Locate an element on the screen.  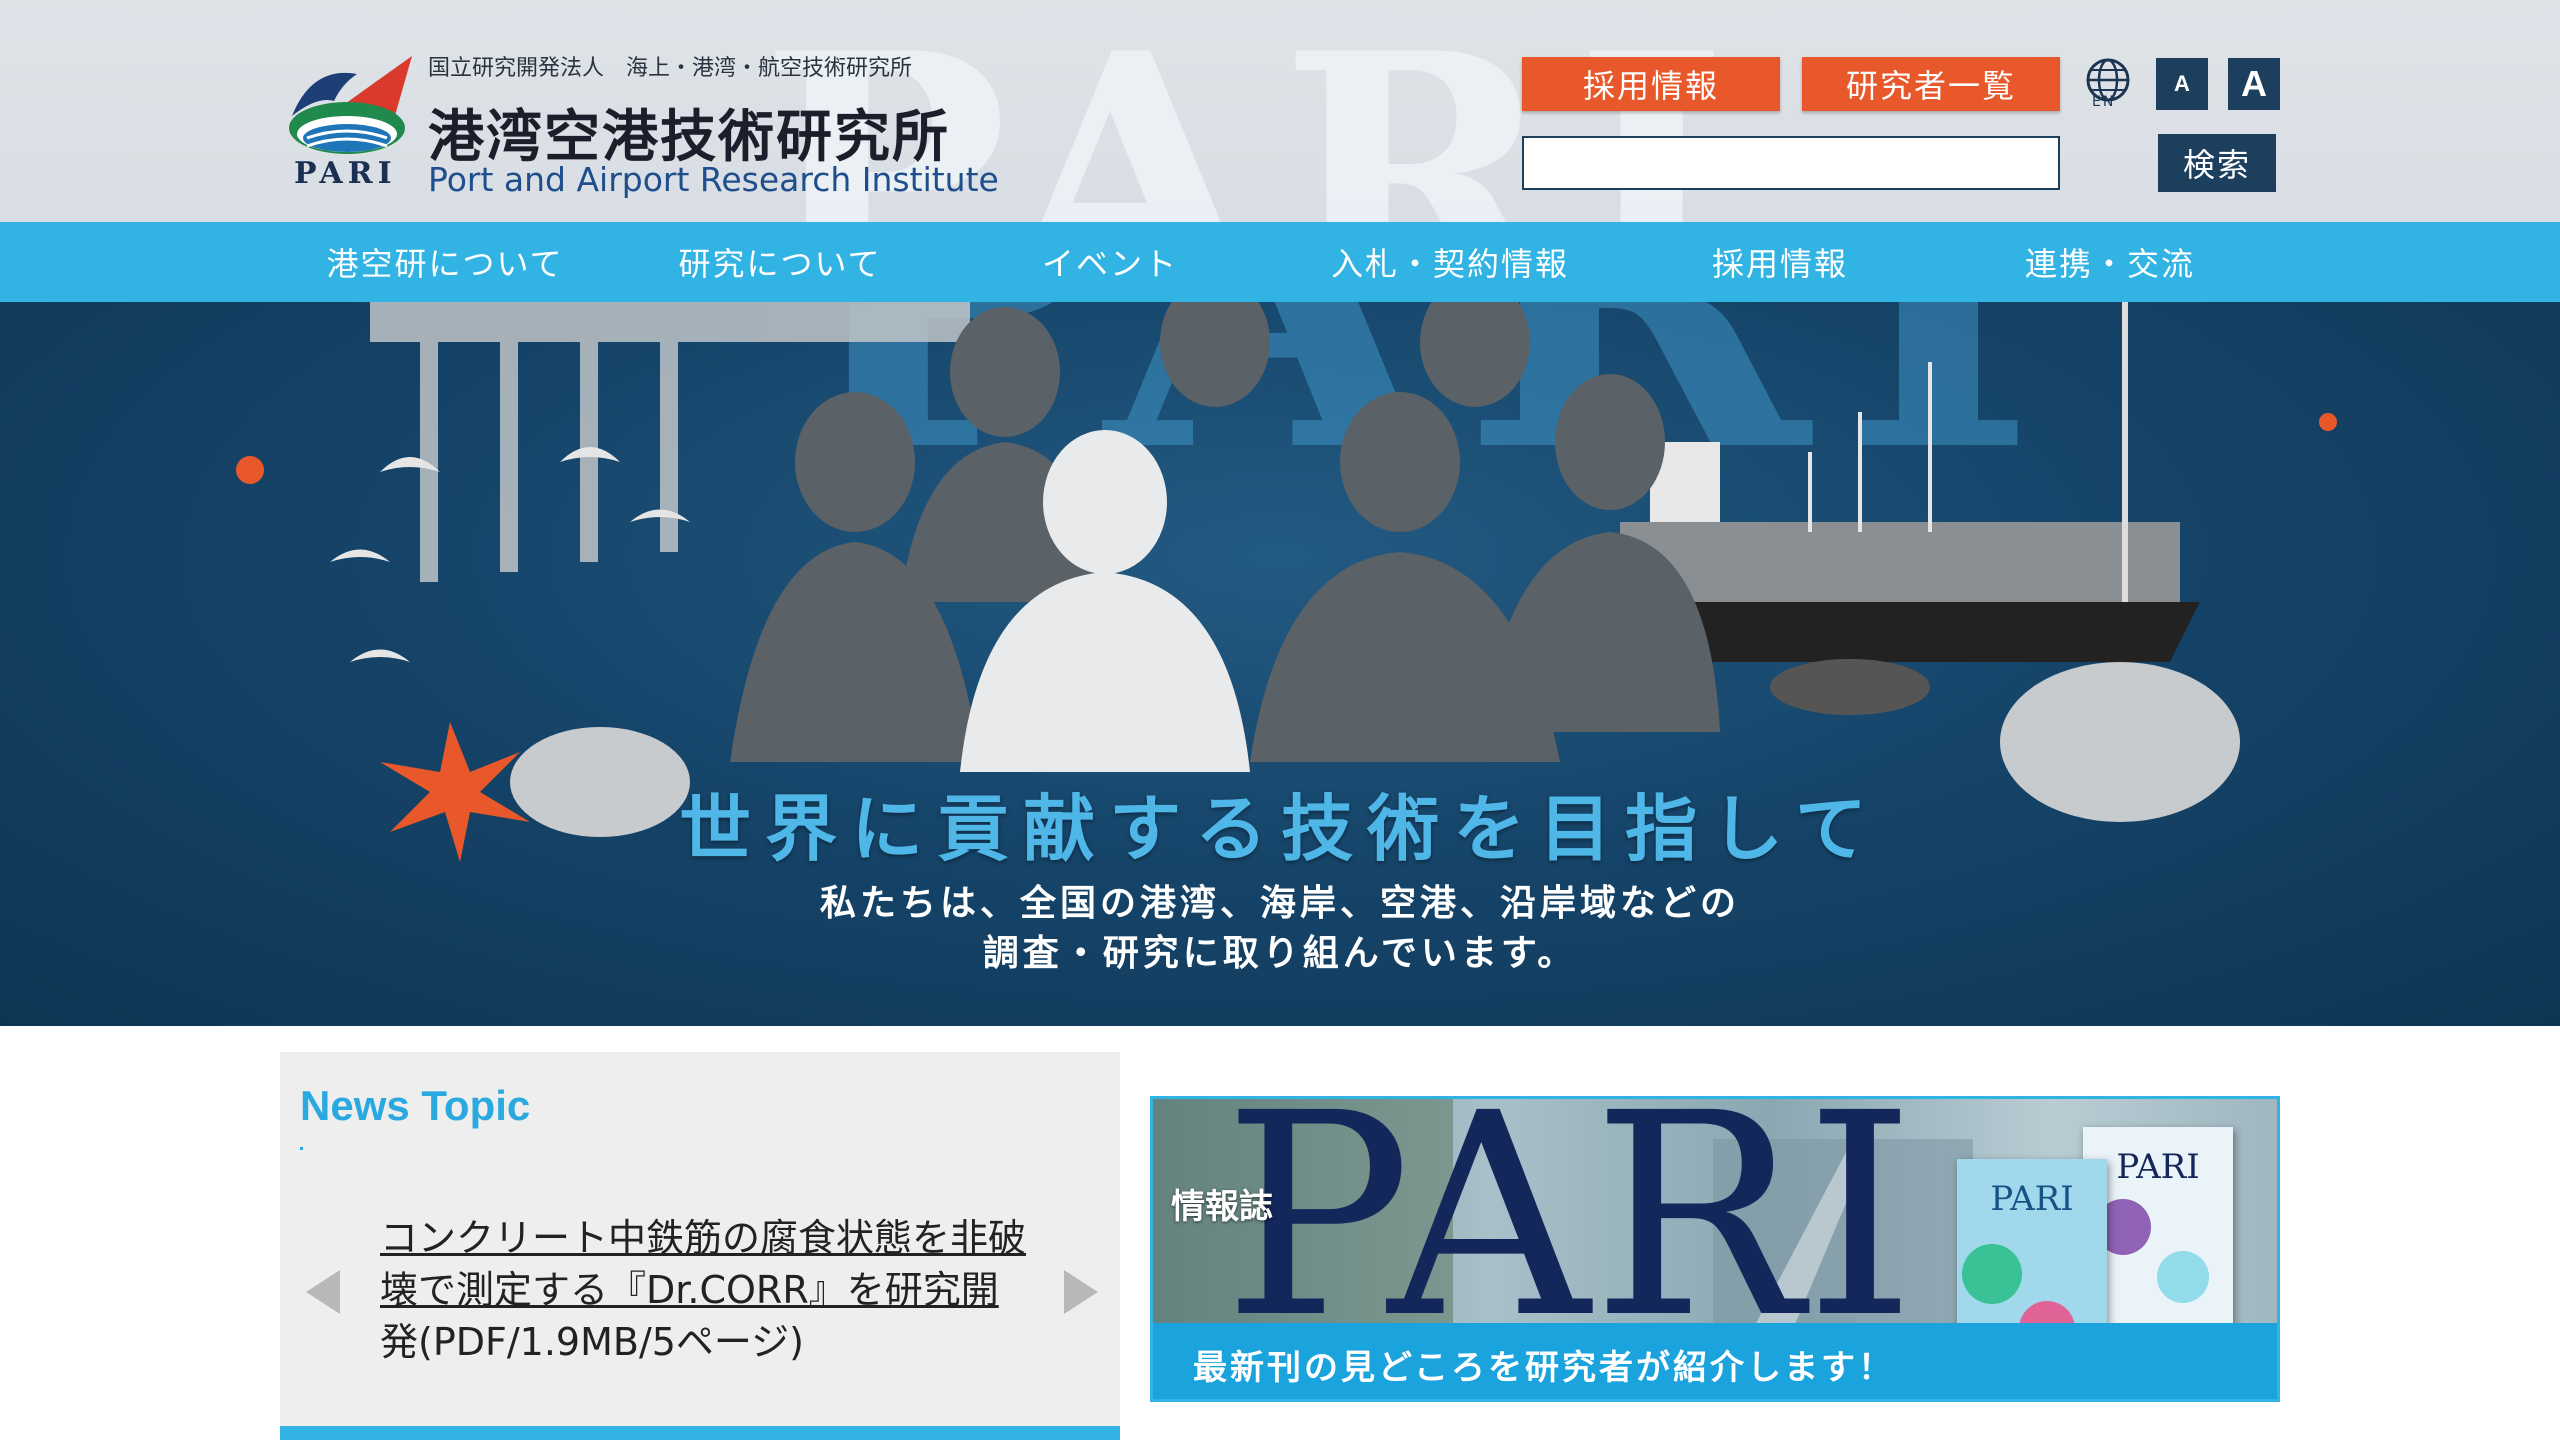
nav-item-bidding: 入札・契約情報 is located at coordinates (1450, 262).